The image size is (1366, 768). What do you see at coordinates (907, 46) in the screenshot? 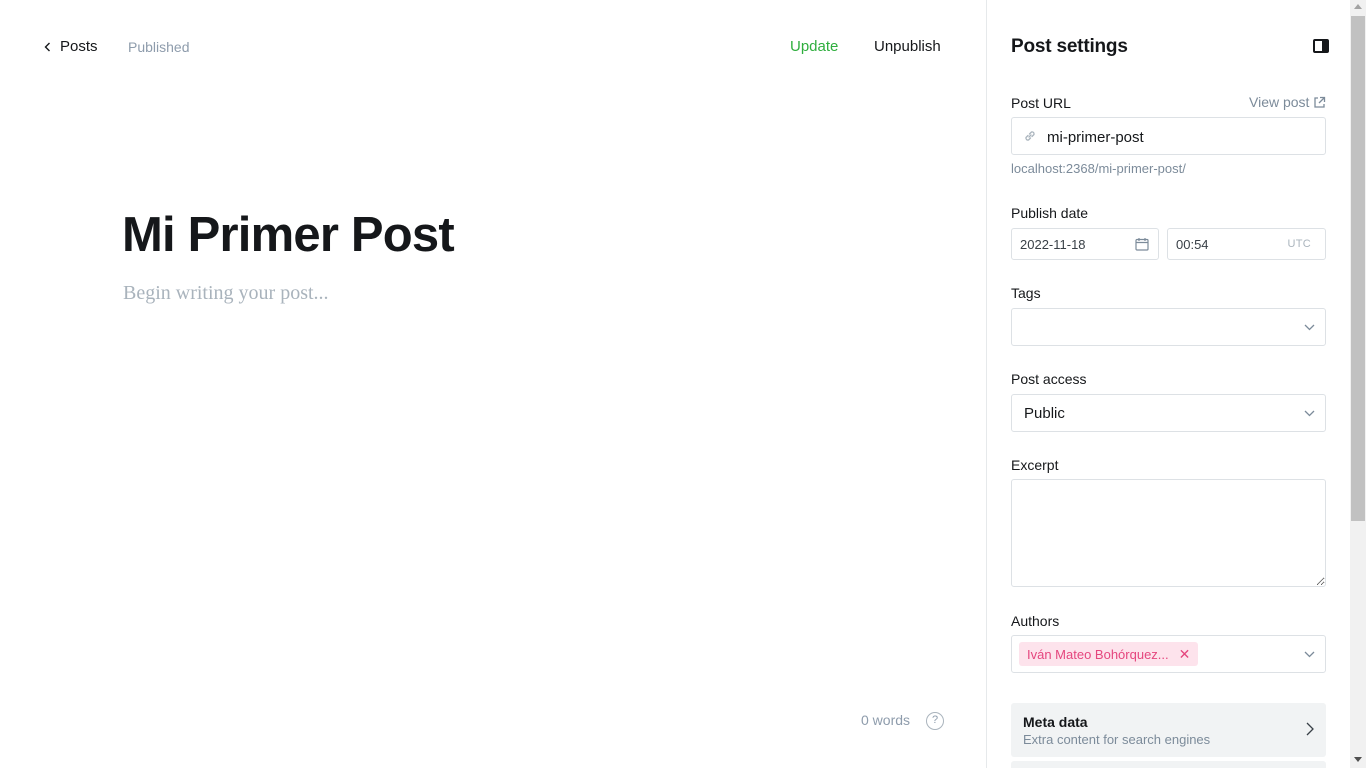
I see `unpublish-button: Unpublish` at bounding box center [907, 46].